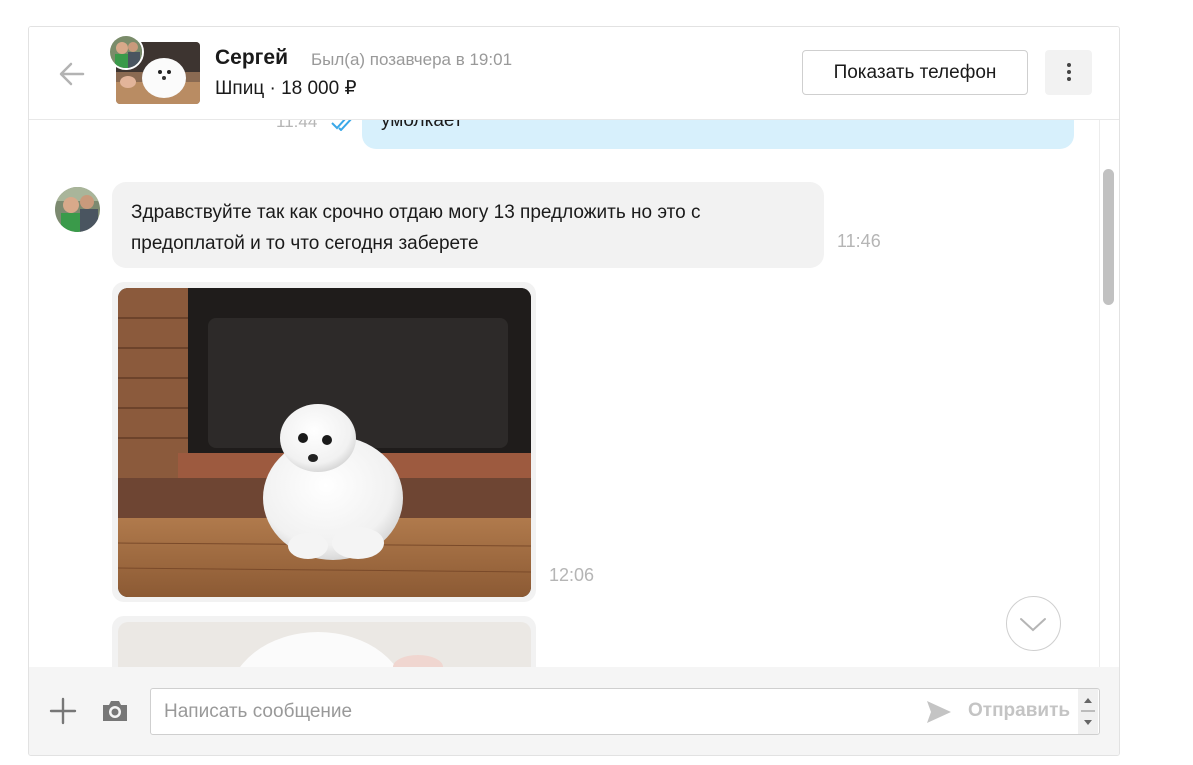  Describe the element at coordinates (77, 209) in the screenshot. I see `sender-avatar` at that location.